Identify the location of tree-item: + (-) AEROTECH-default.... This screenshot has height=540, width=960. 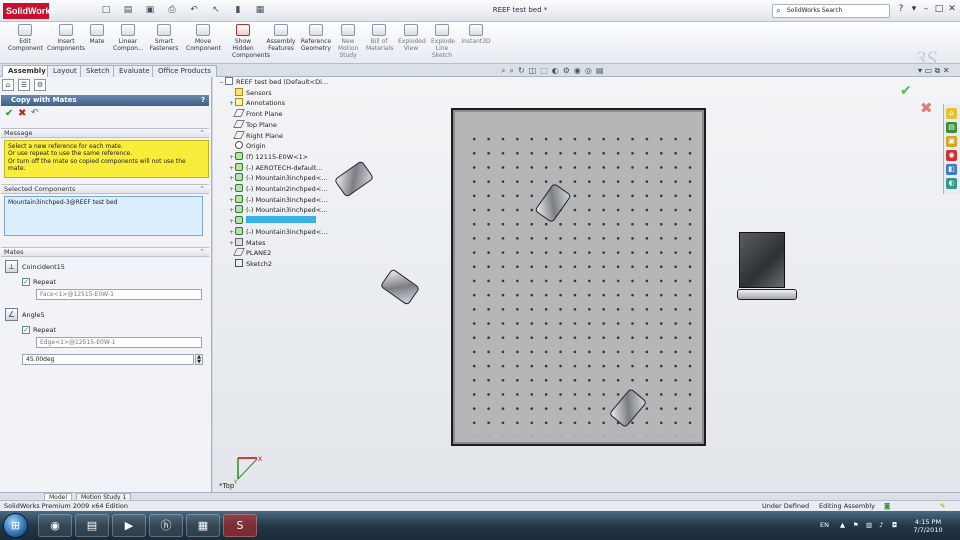
(276, 167).